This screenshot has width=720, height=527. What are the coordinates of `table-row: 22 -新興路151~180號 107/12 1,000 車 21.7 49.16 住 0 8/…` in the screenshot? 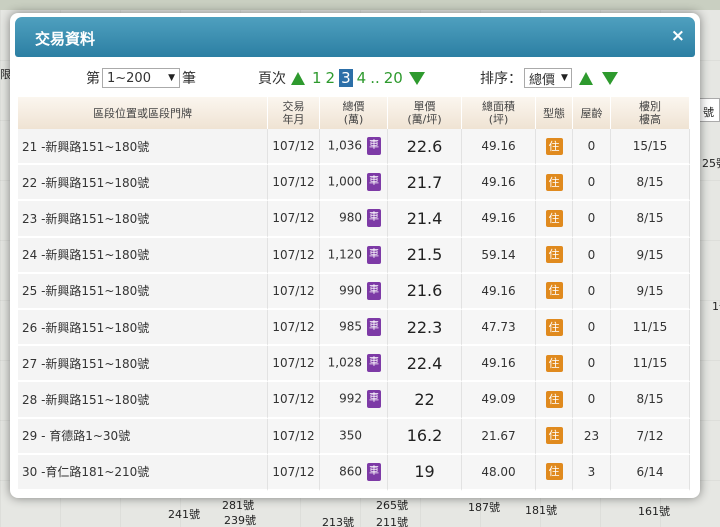 It's located at (354, 183).